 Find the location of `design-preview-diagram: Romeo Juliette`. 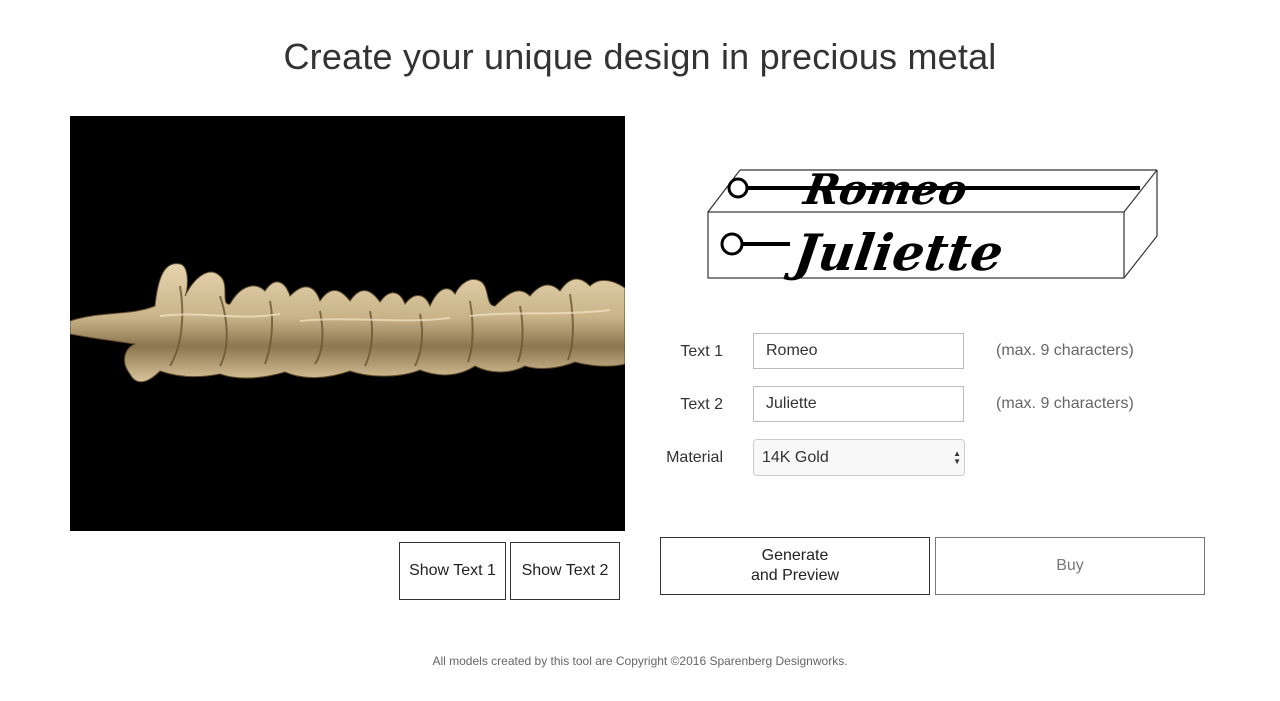

design-preview-diagram: Romeo Juliette is located at coordinates (935, 225).